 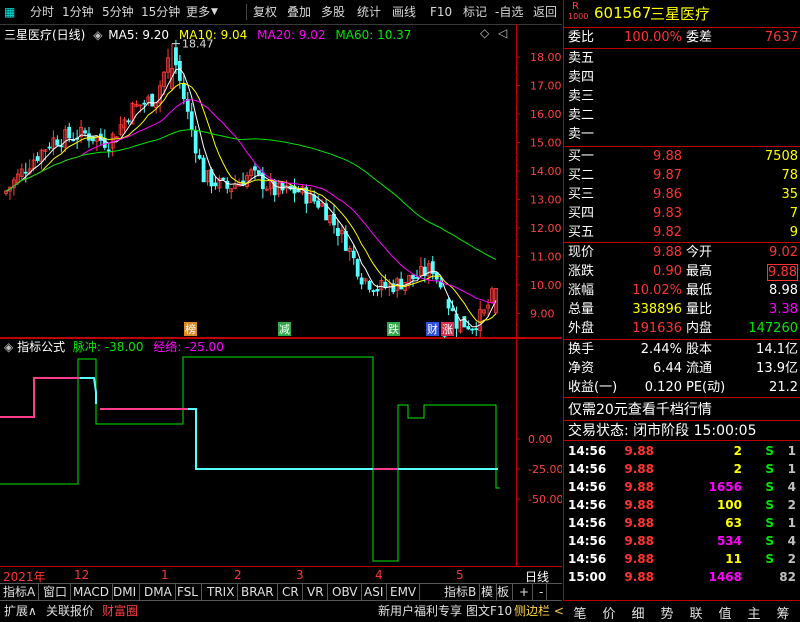 What do you see at coordinates (461, 592) in the screenshot?
I see `tab-indicator-b: 指标B` at bounding box center [461, 592].